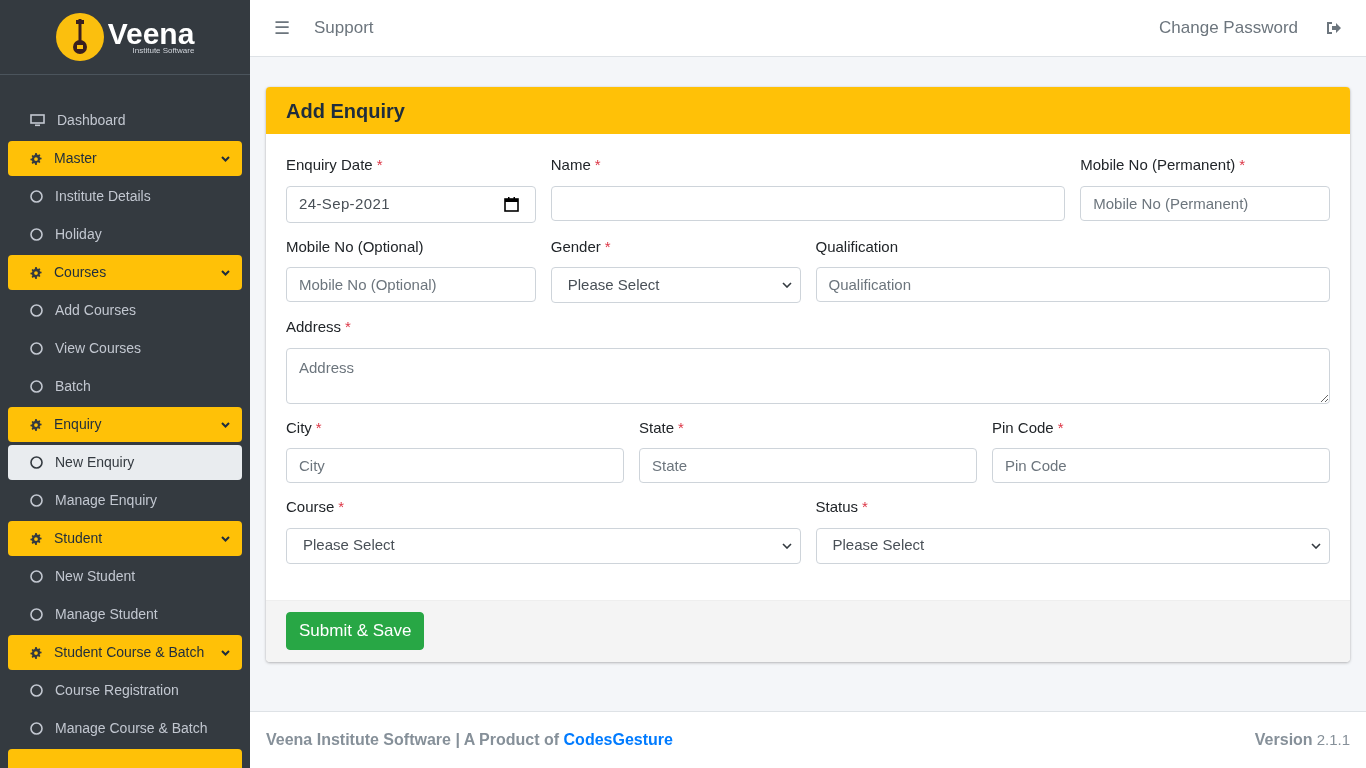 This screenshot has width=1366, height=768. Describe the element at coordinates (411, 284) in the screenshot. I see `input-field: Mobile No (Optional)` at that location.